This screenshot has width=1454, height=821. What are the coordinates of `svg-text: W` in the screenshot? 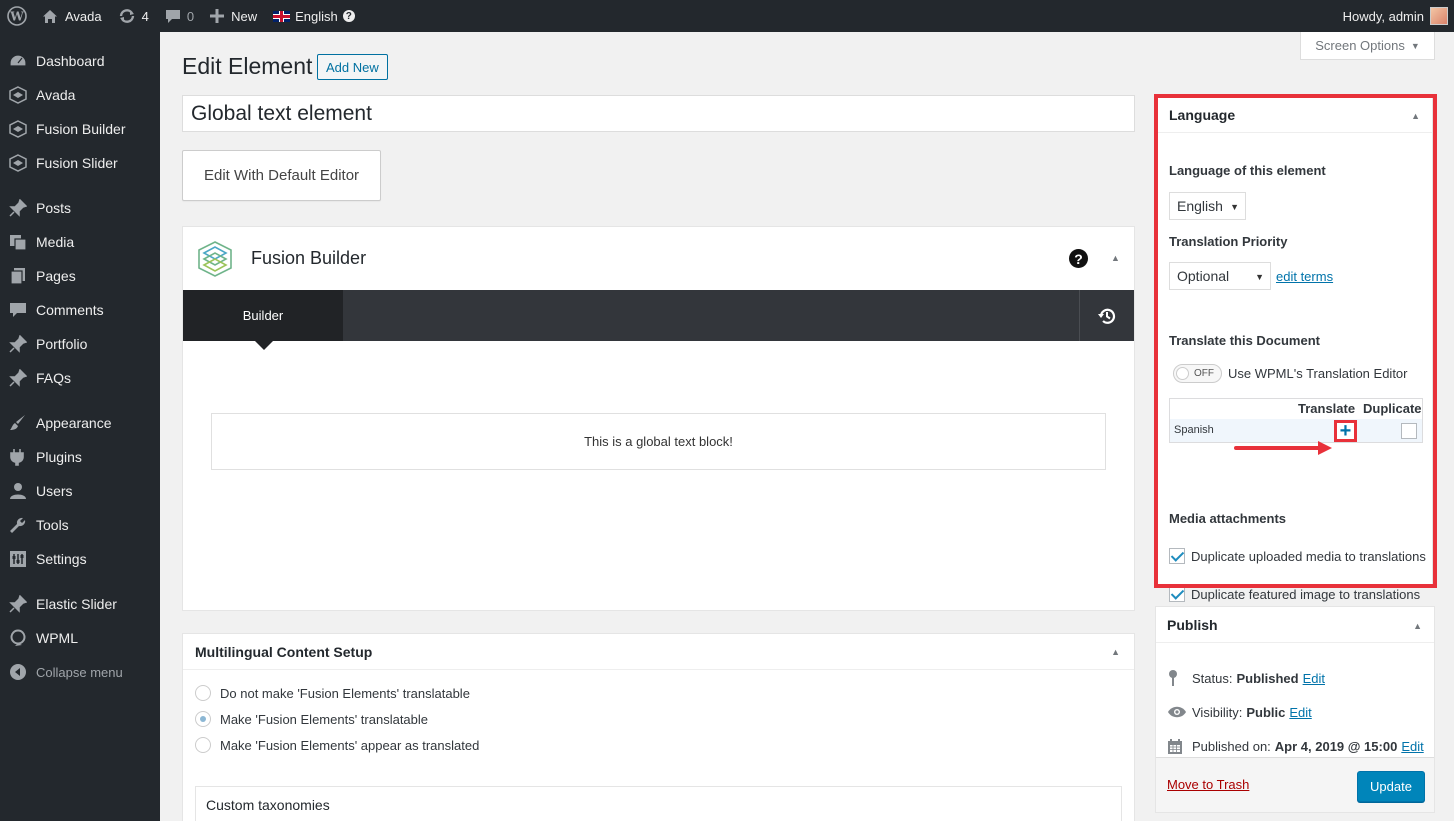 It's located at (16, 17).